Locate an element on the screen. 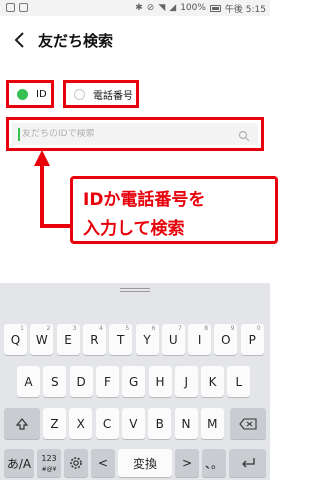 The image size is (320, 480). callout-line-1: IDか電話番号を is located at coordinates (144, 200).